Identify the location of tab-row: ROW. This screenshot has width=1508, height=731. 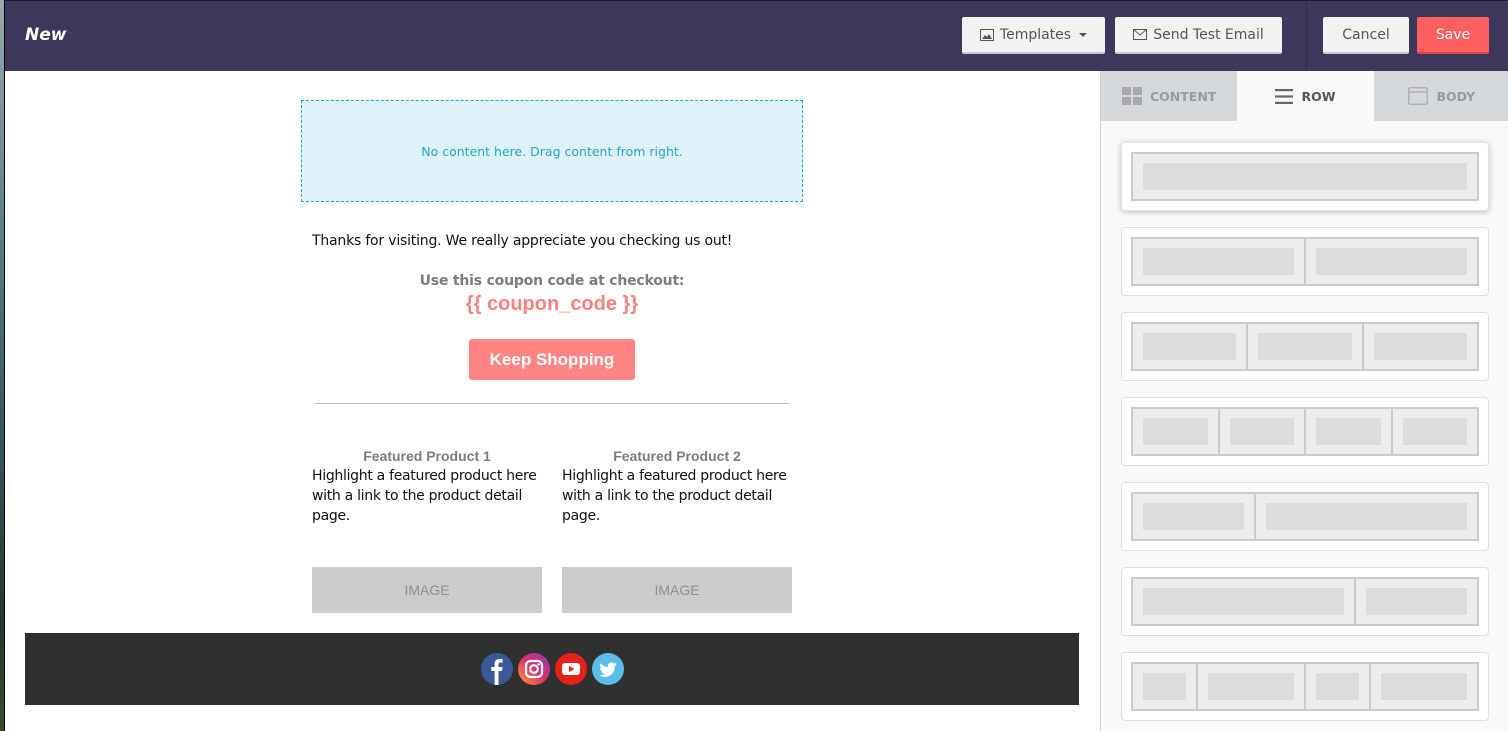
(1305, 96).